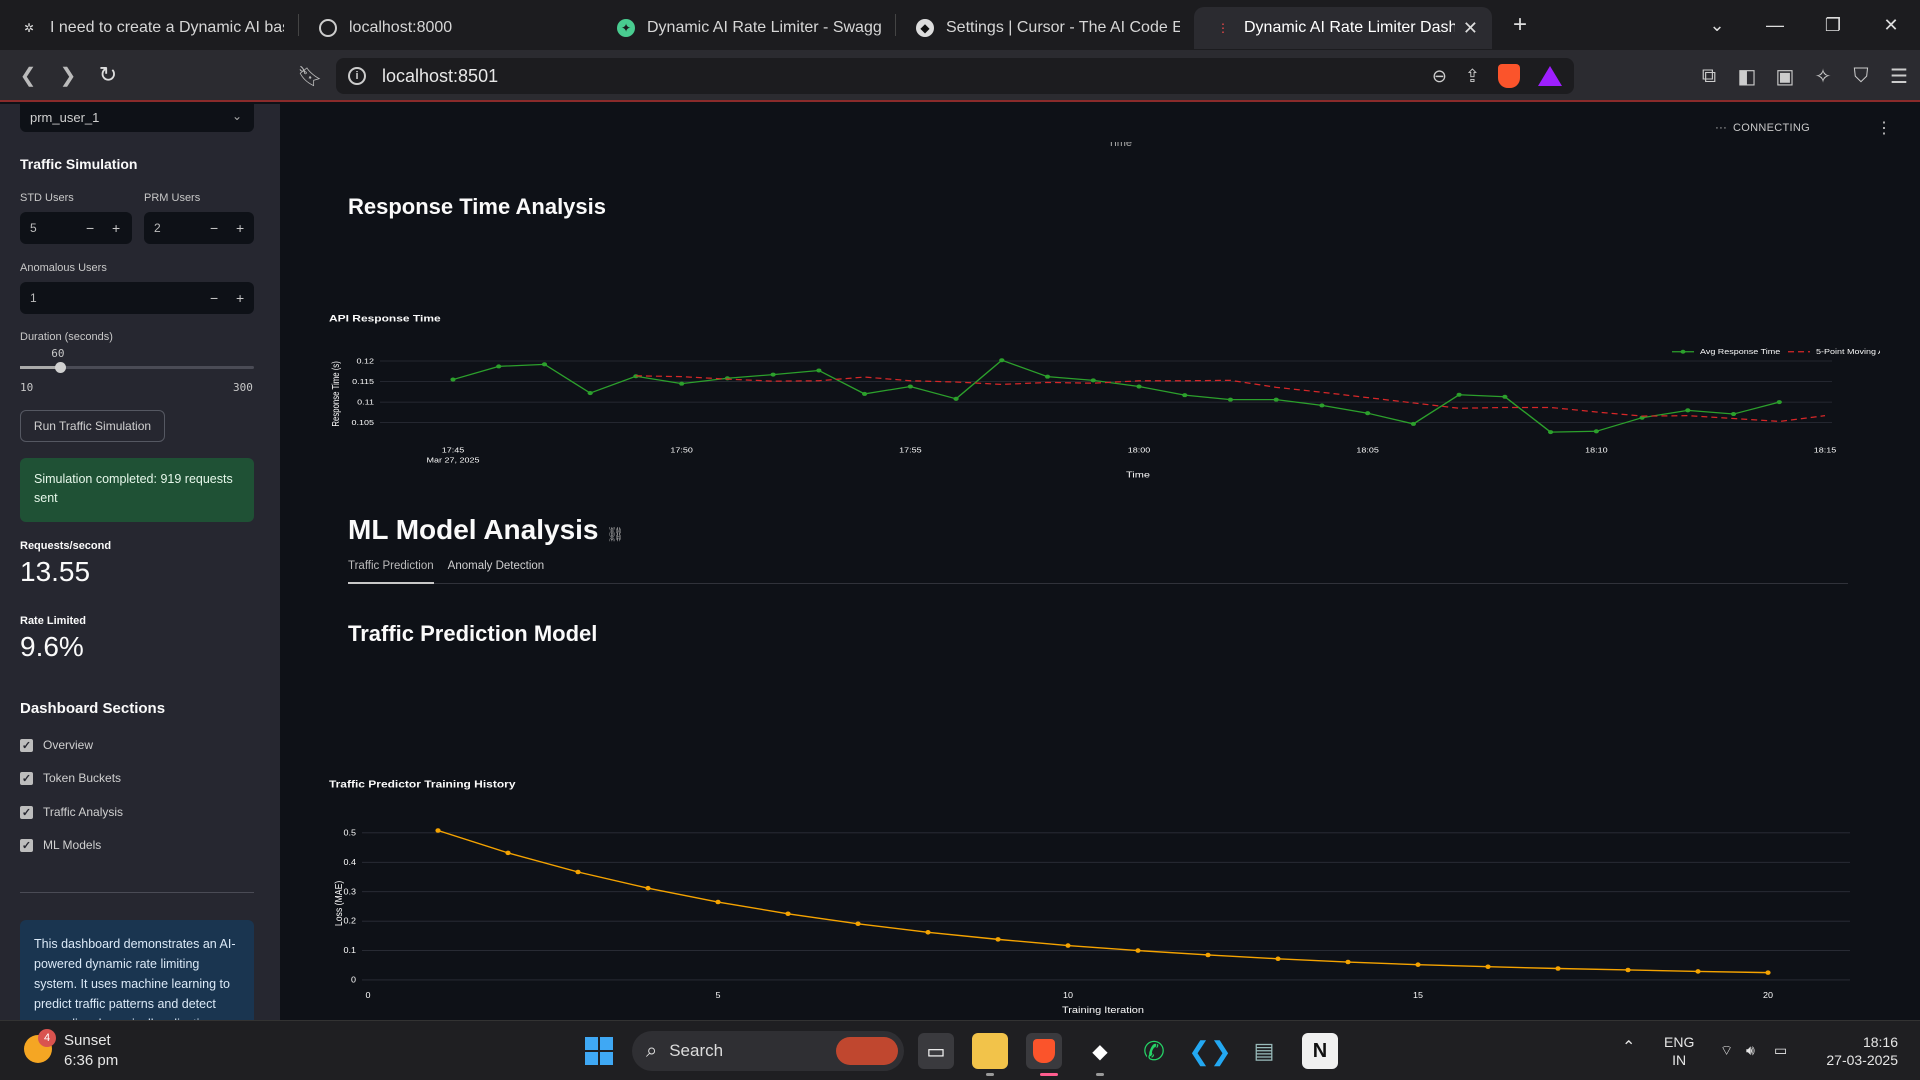  Describe the element at coordinates (1439, 76) in the screenshot. I see `zoom-icon: ⊖` at that location.